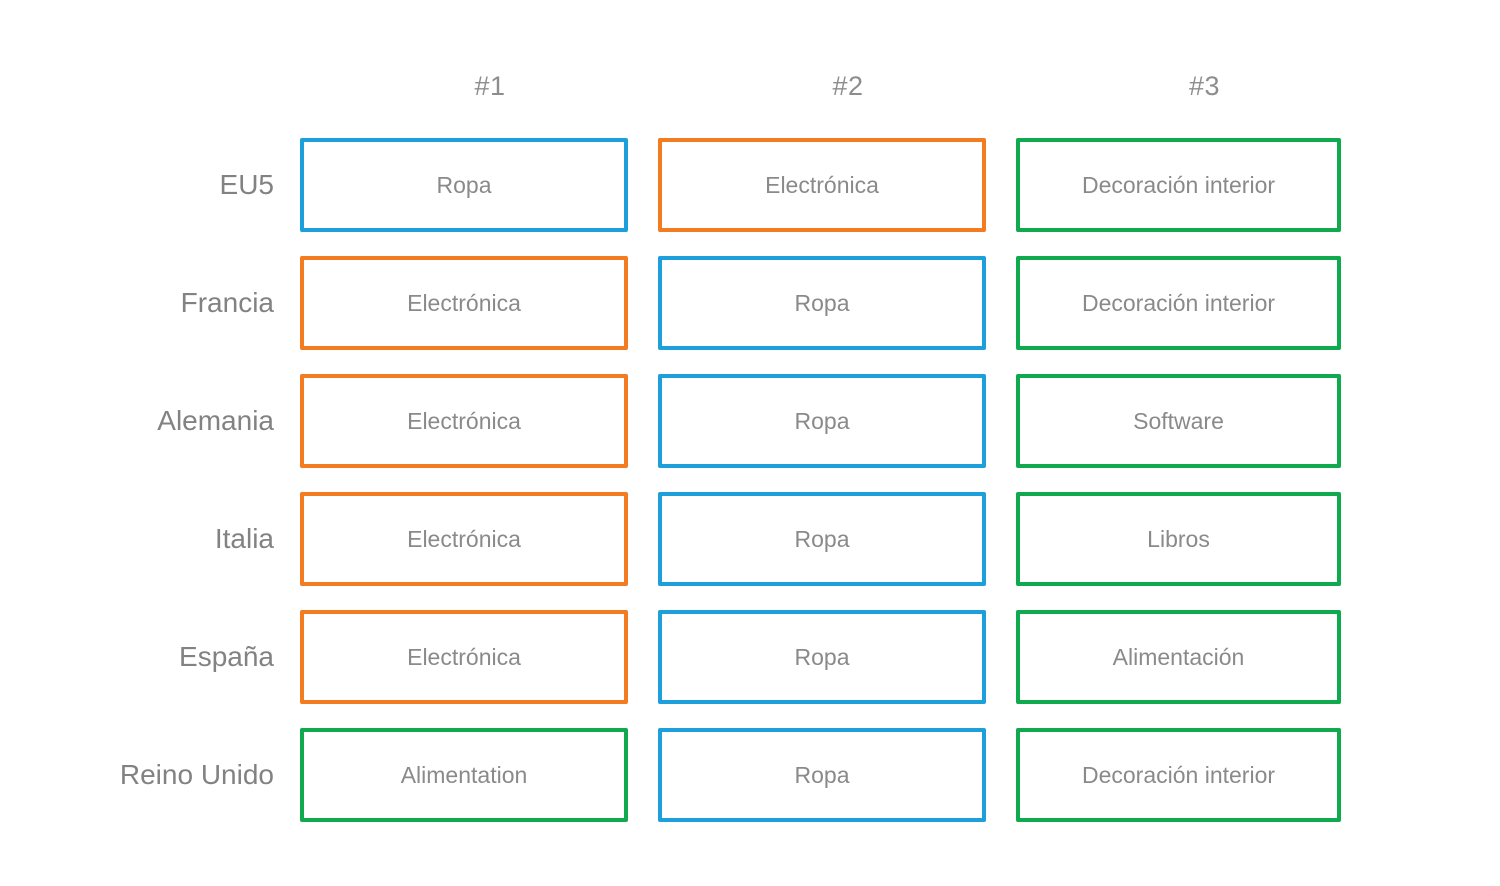 This screenshot has height=886, width=1500. What do you see at coordinates (1204, 86) in the screenshot?
I see `column-header-rank3: #3` at bounding box center [1204, 86].